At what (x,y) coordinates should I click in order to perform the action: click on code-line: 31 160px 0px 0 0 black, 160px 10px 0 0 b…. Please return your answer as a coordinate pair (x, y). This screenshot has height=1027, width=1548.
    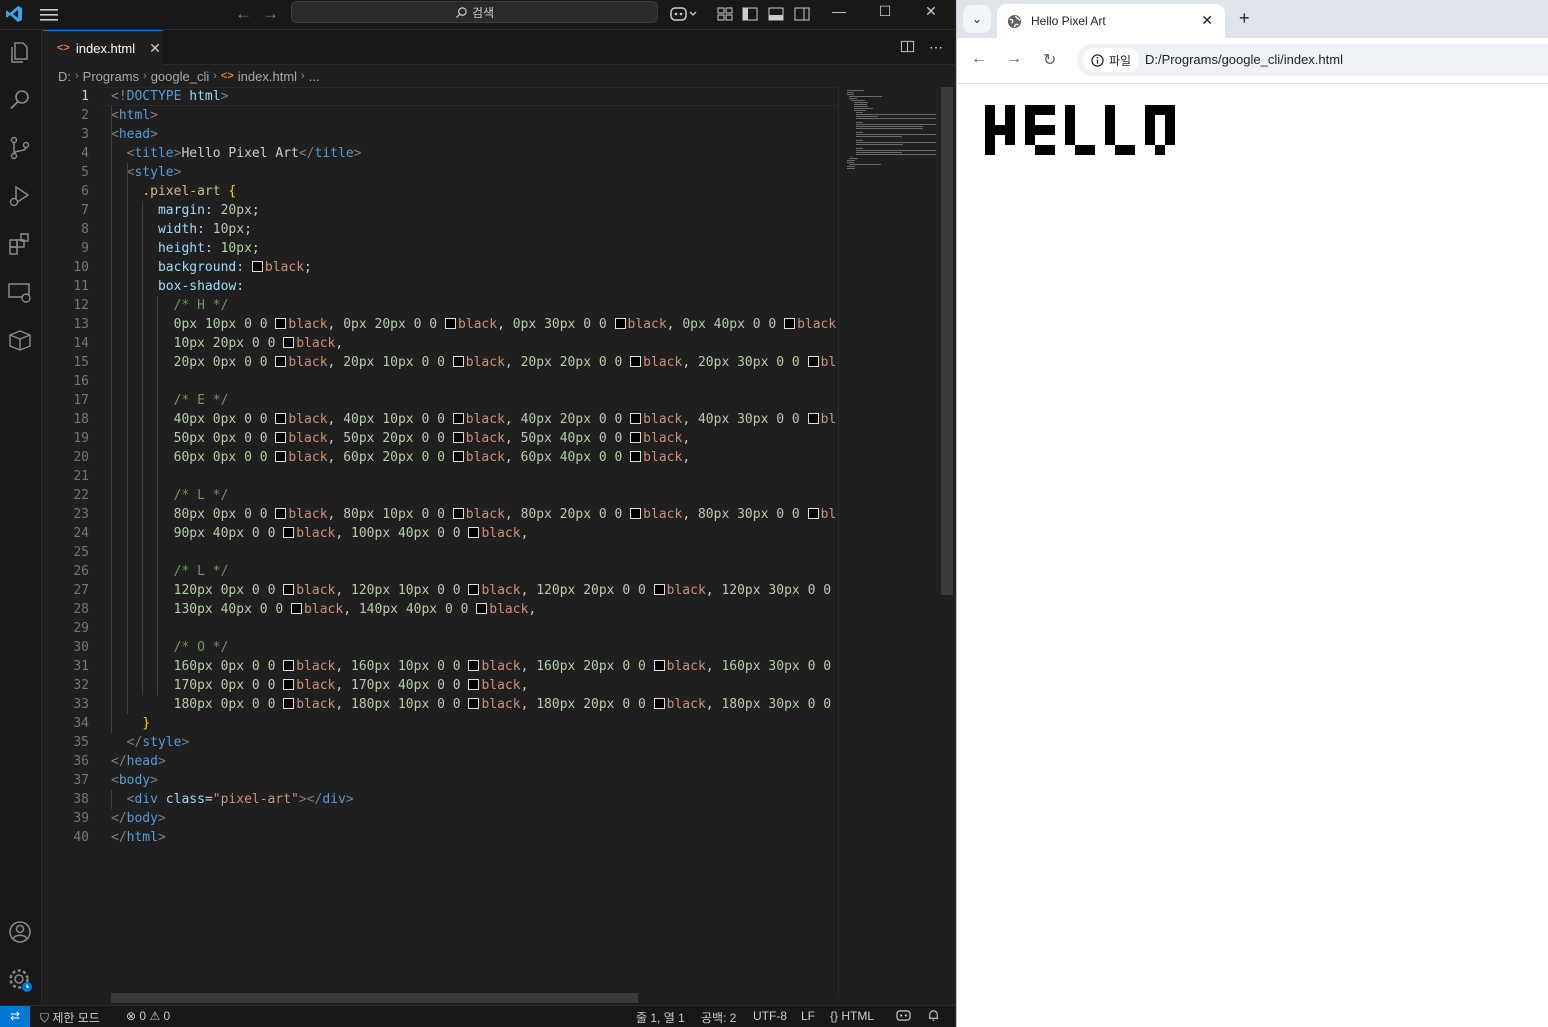
    Looking at the image, I should click on (440, 666).